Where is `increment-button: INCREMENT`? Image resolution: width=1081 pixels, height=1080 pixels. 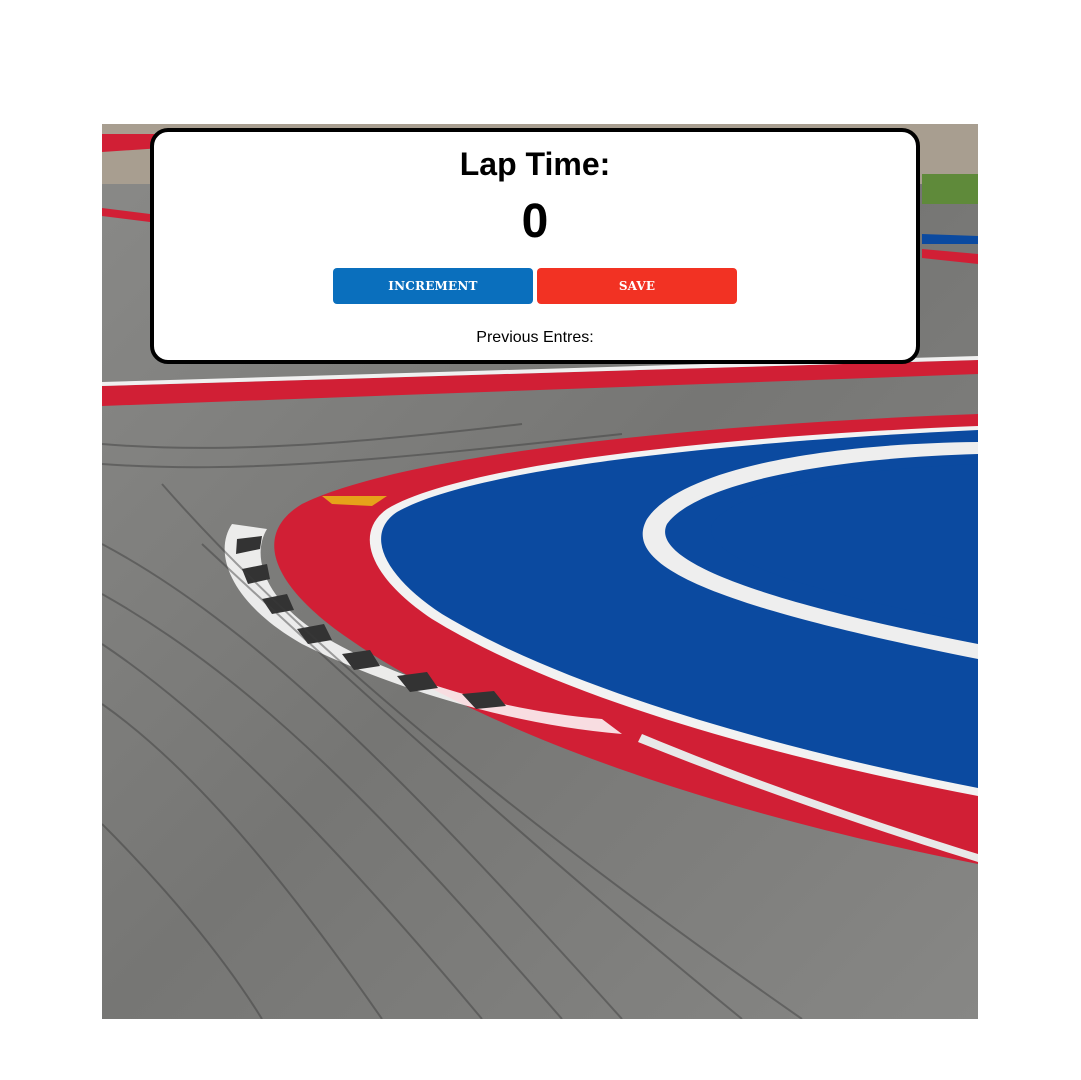 increment-button: INCREMENT is located at coordinates (433, 286).